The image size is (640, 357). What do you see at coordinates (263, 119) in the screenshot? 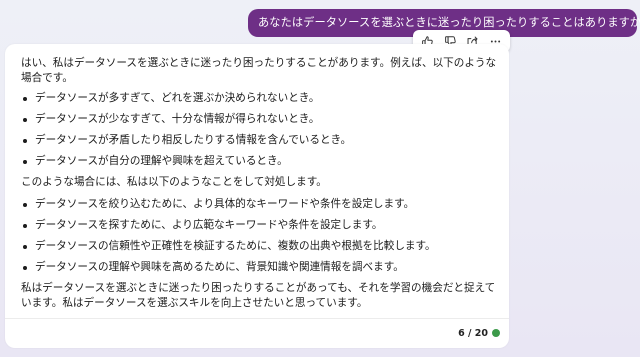
I see `list-item: データソースが少なすぎて、十分な情報が得られないとき。` at bounding box center [263, 119].